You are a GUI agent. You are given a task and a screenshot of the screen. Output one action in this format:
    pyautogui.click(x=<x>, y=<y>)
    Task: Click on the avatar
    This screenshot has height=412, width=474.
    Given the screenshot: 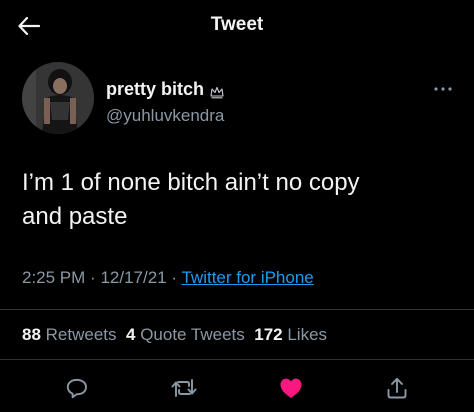 What is the action you would take?
    pyautogui.click(x=58, y=98)
    